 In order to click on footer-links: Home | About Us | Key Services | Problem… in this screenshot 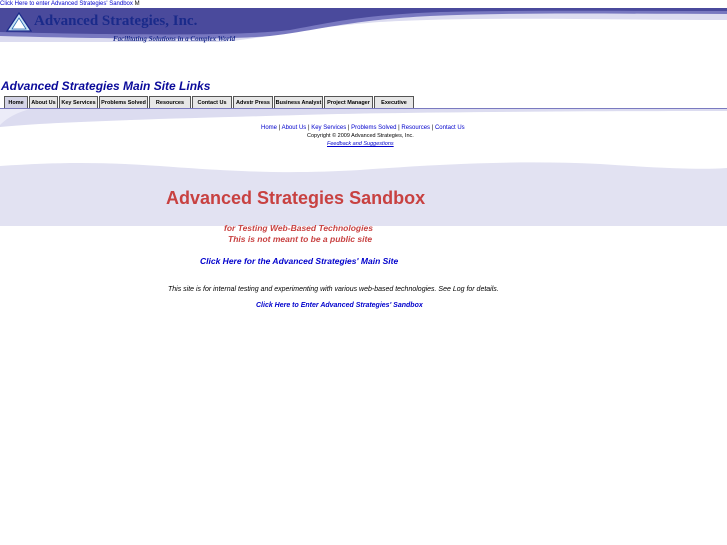, I will do `click(363, 128)`.